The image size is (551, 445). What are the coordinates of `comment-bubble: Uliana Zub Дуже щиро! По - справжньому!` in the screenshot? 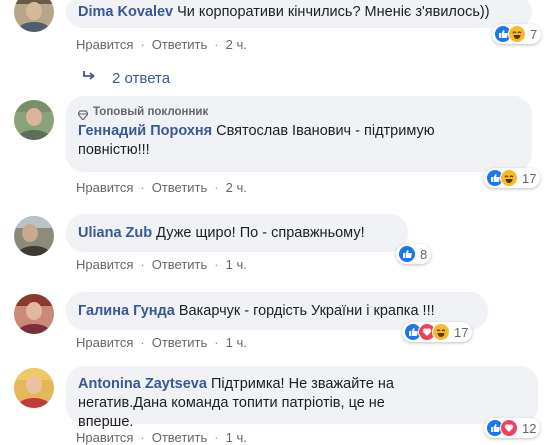 It's located at (237, 233).